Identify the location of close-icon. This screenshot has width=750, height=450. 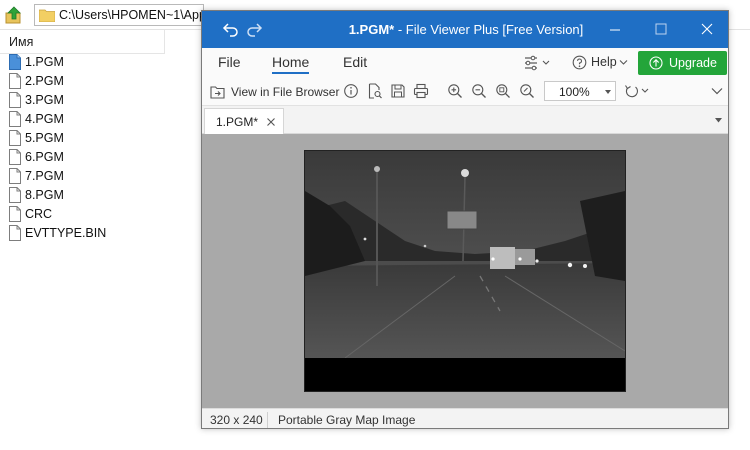
(706, 29).